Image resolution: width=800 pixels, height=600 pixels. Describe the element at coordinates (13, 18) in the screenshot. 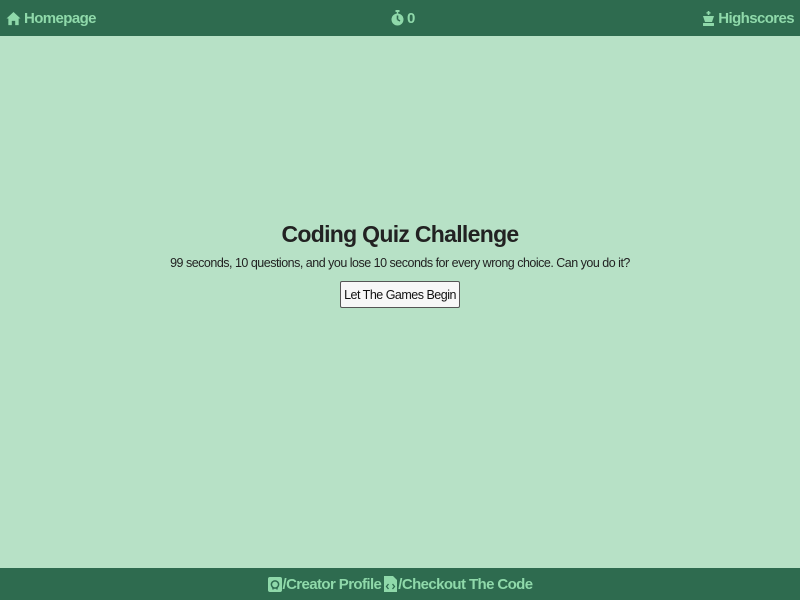

I see `home-icon` at that location.